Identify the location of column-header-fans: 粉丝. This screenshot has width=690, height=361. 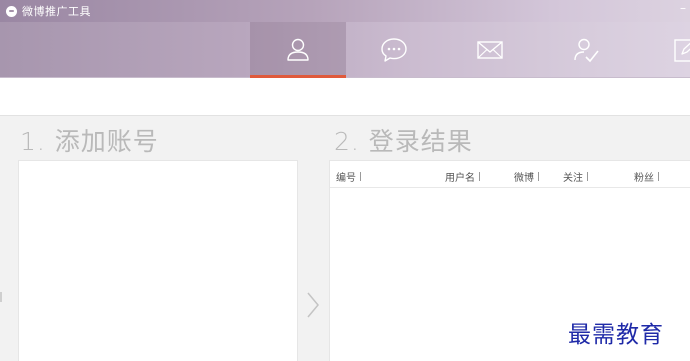
(646, 176).